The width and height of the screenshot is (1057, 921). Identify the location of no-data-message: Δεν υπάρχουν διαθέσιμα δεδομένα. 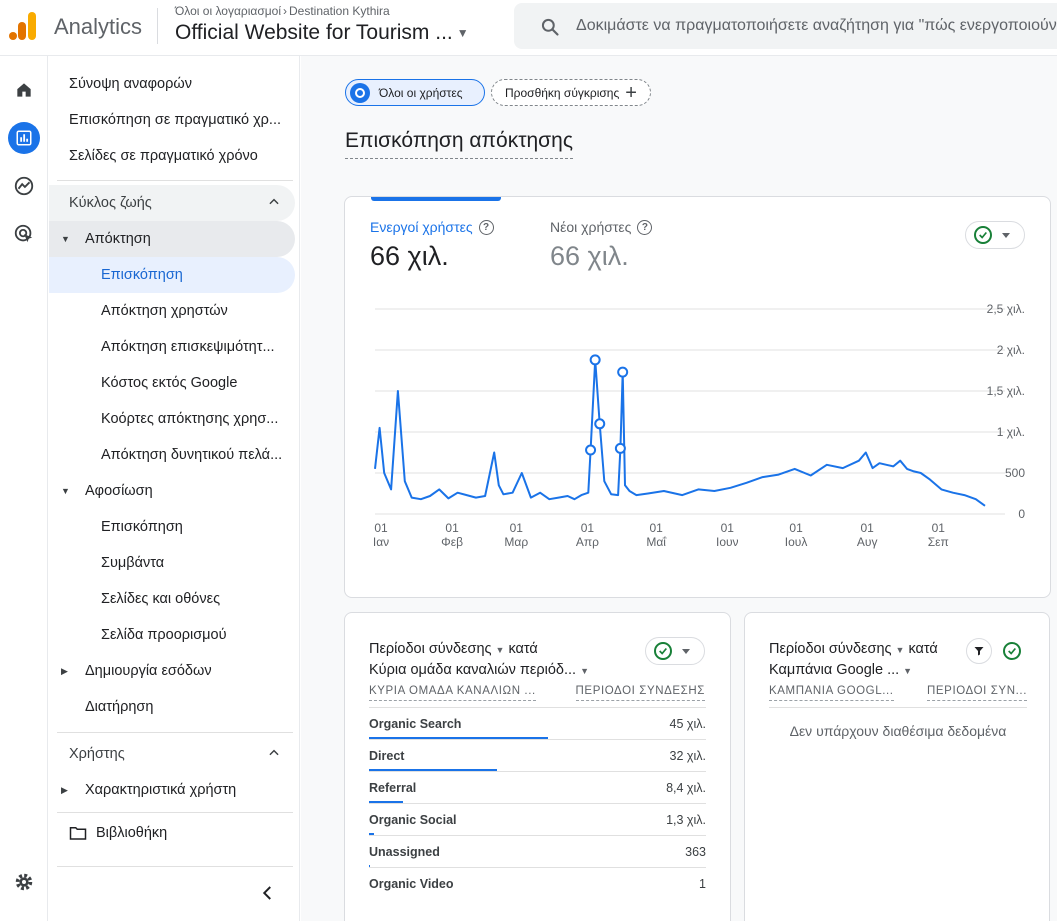
(898, 731).